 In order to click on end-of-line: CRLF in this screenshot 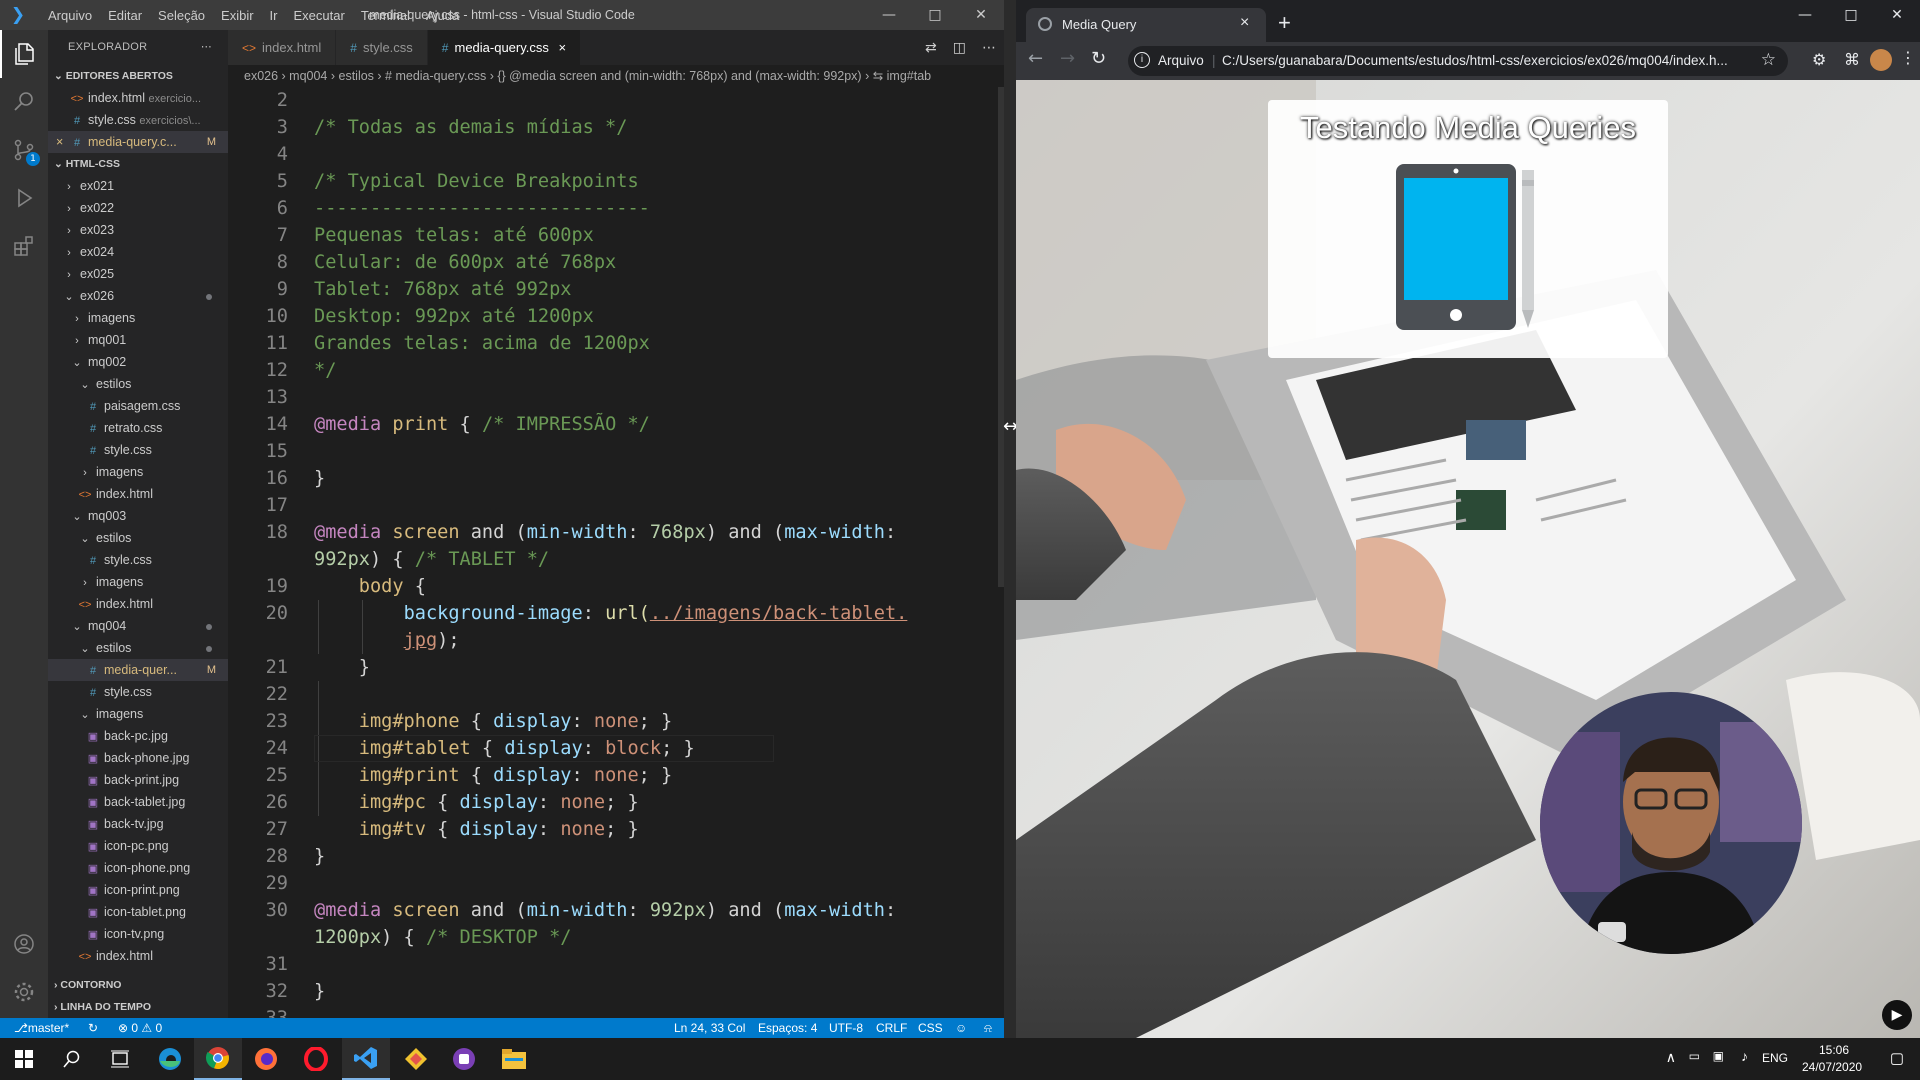, I will do `click(891, 1028)`.